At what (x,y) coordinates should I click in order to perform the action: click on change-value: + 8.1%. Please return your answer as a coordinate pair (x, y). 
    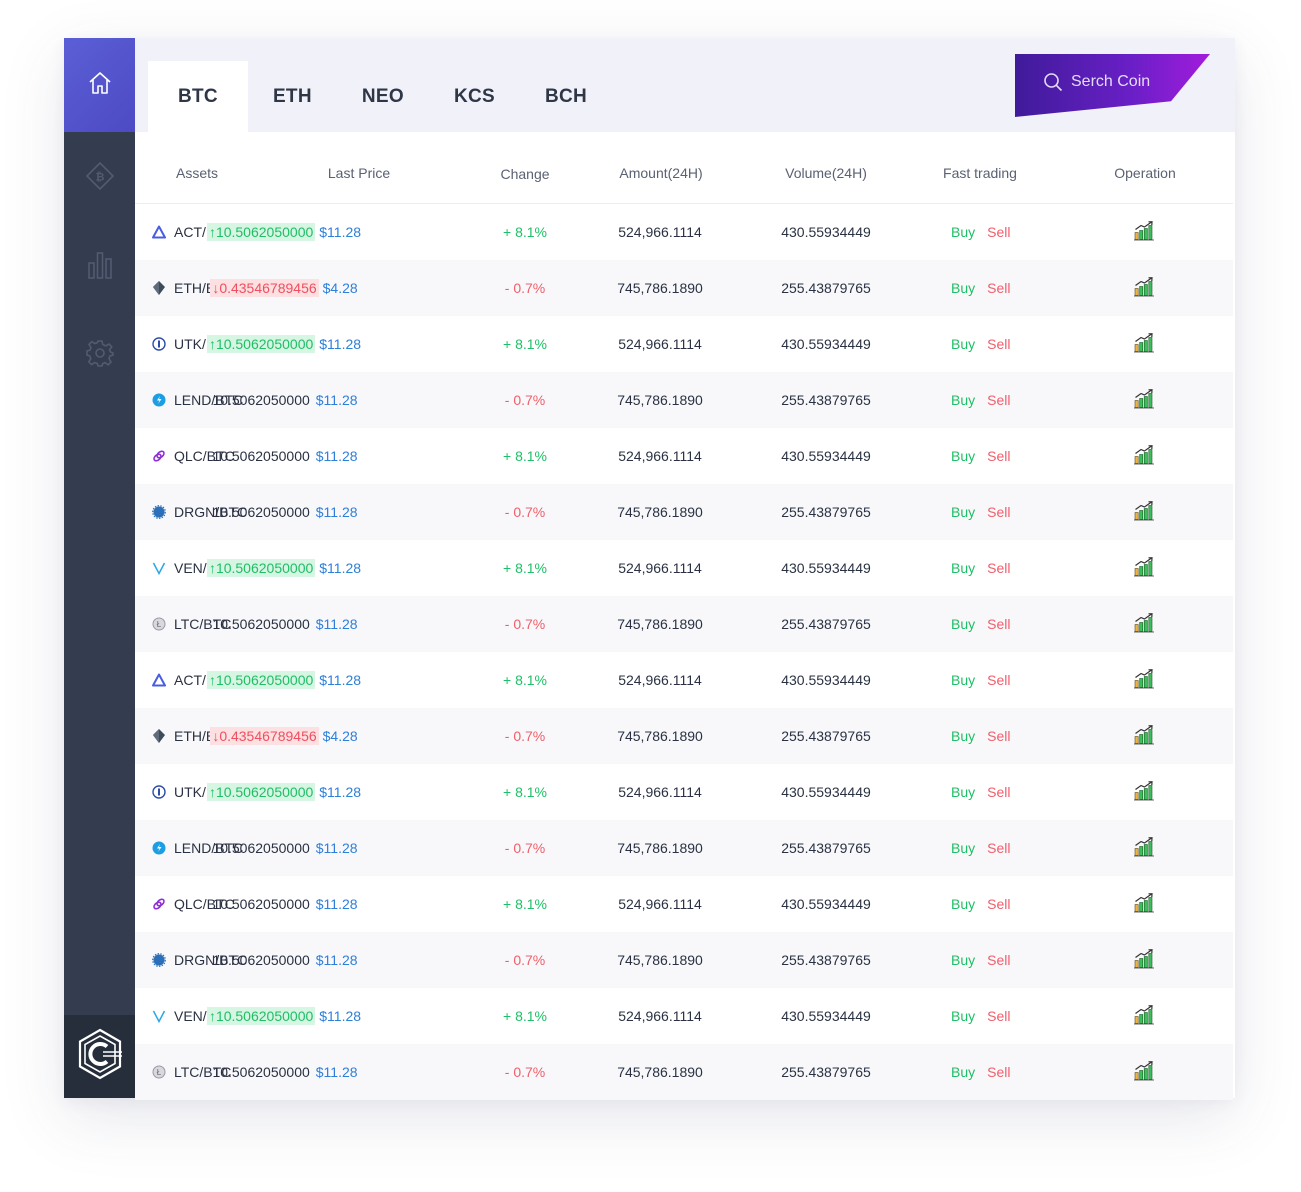
    Looking at the image, I should click on (525, 680).